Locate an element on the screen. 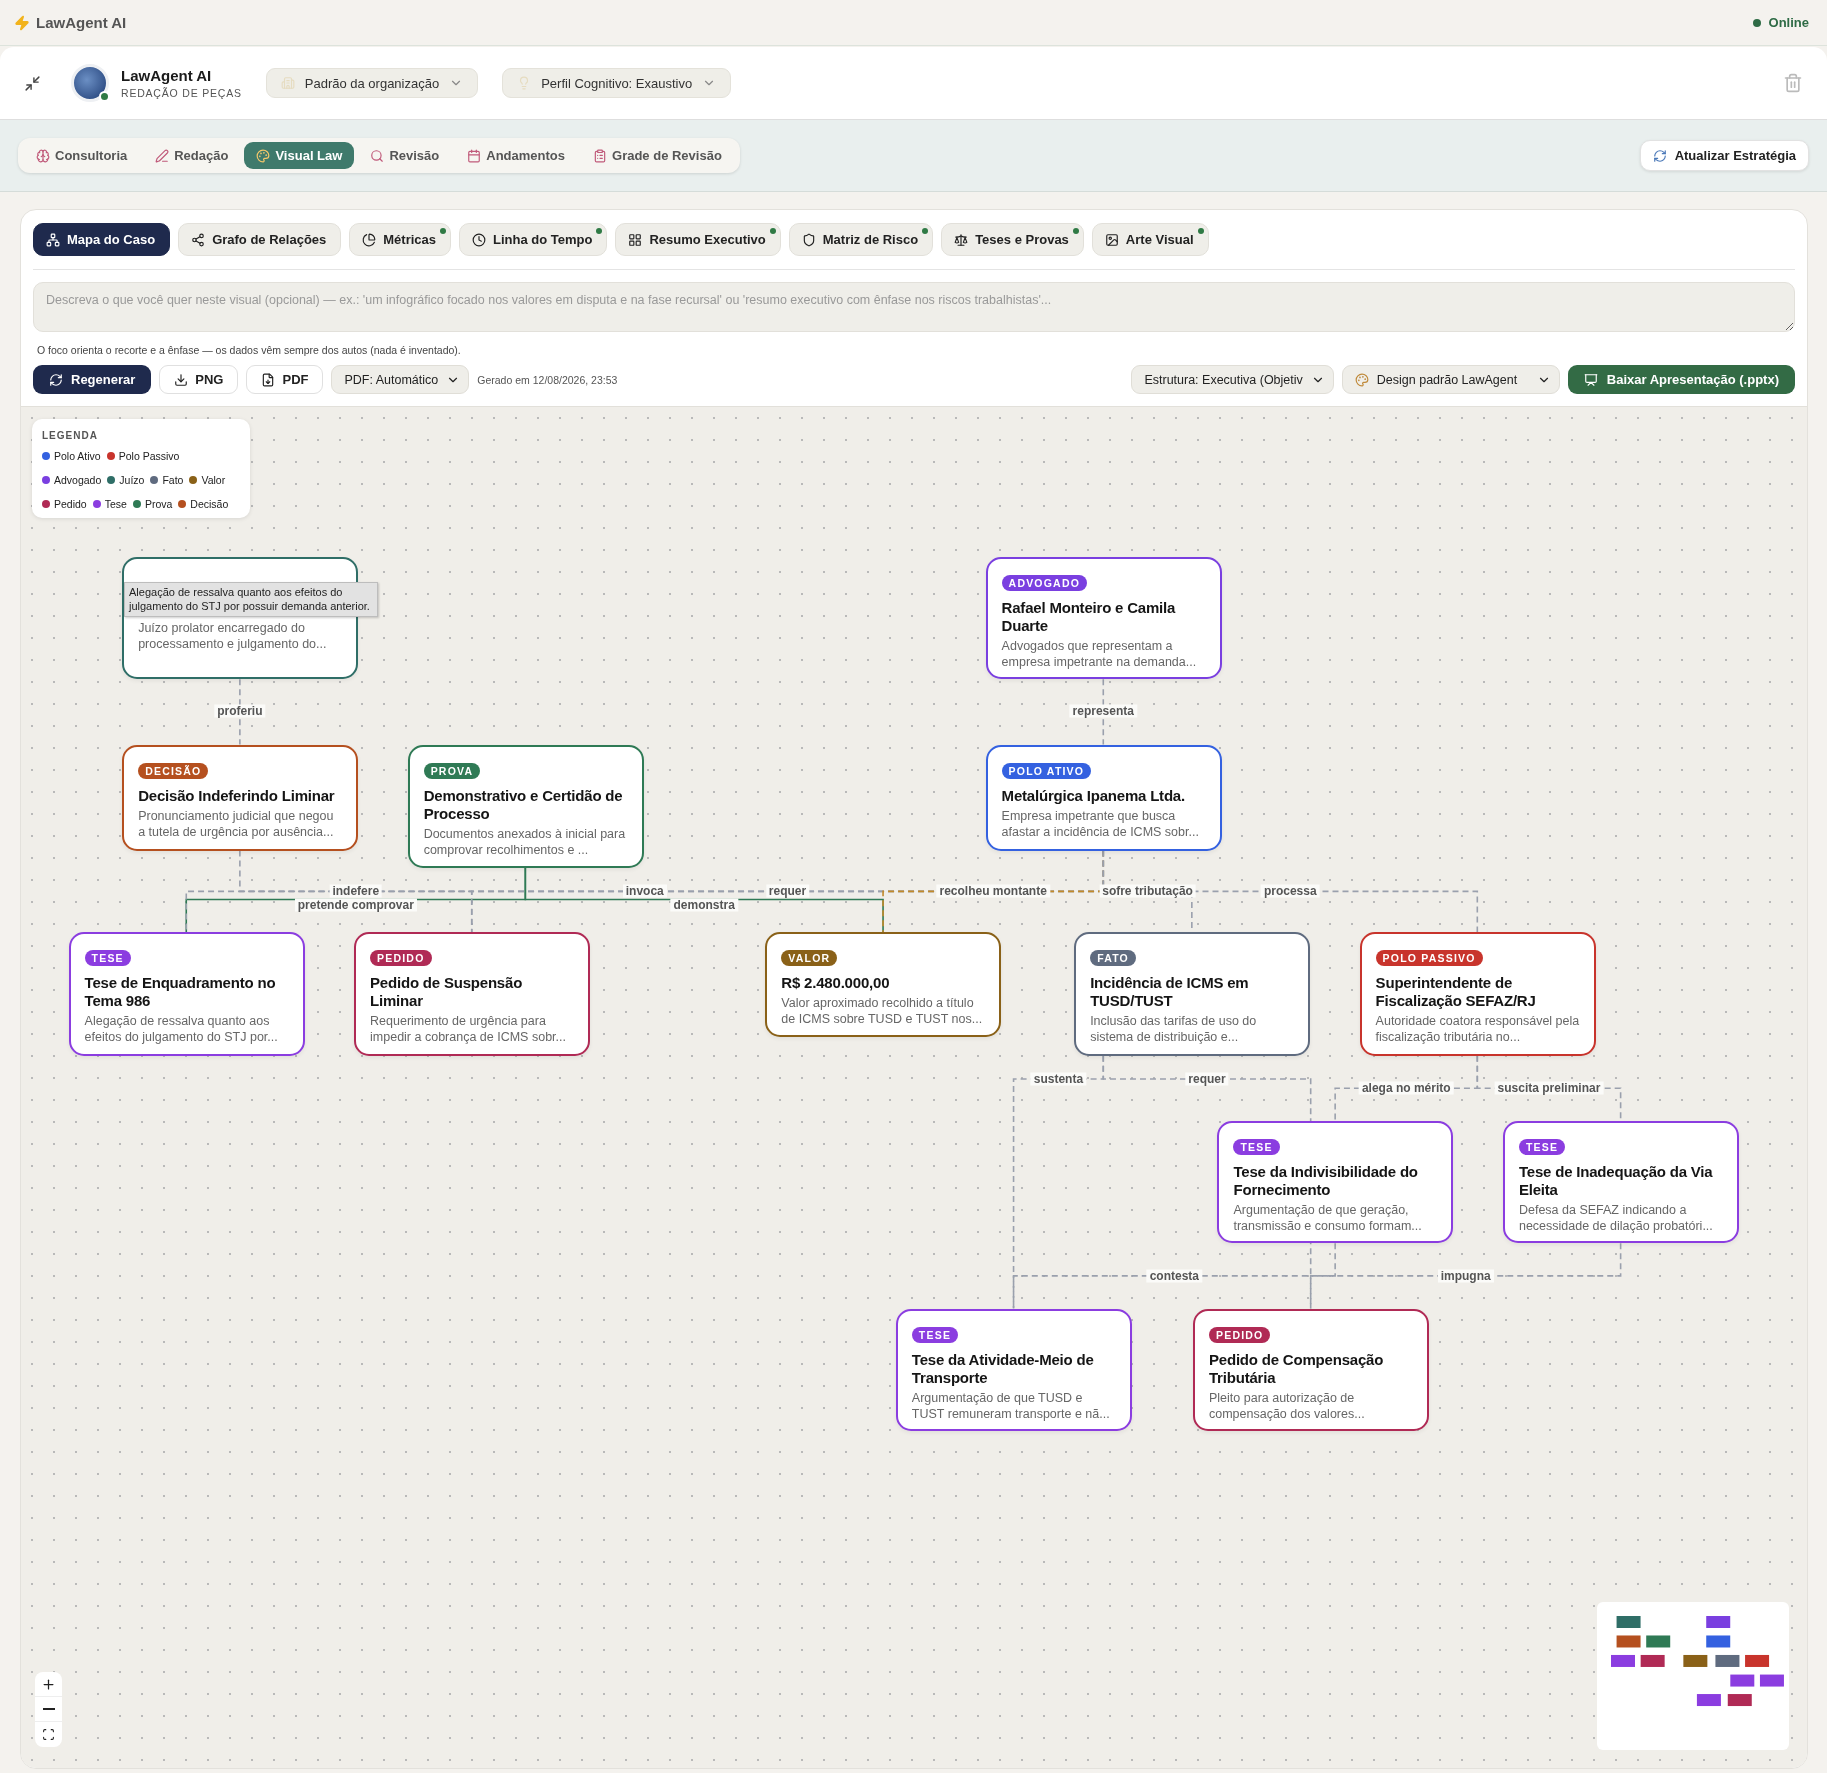  view-tab: Linha do Tempo is located at coordinates (533, 239).